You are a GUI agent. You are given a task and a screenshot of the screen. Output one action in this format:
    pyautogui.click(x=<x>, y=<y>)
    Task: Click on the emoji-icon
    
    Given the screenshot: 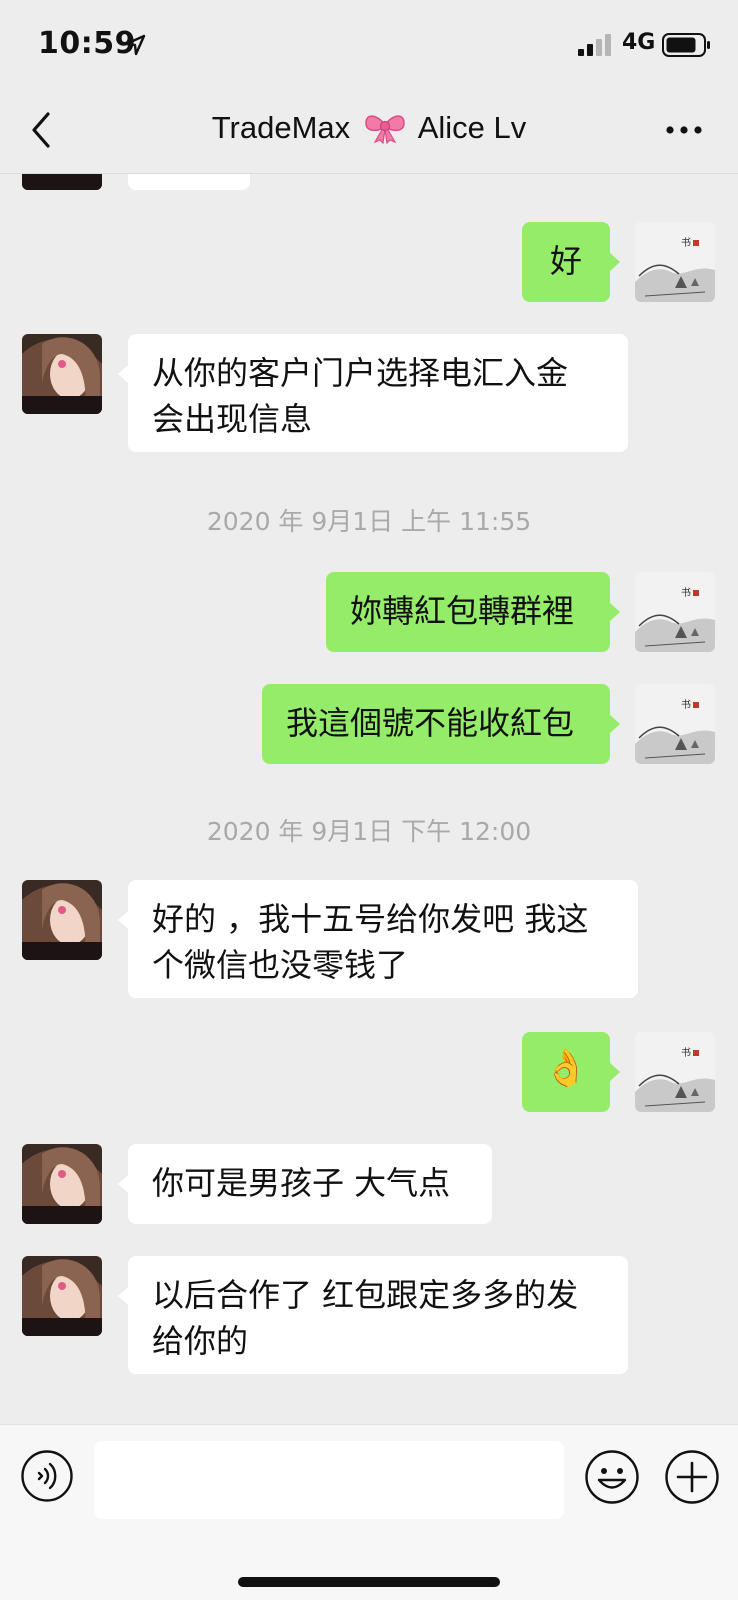 What is the action you would take?
    pyautogui.click(x=612, y=1477)
    